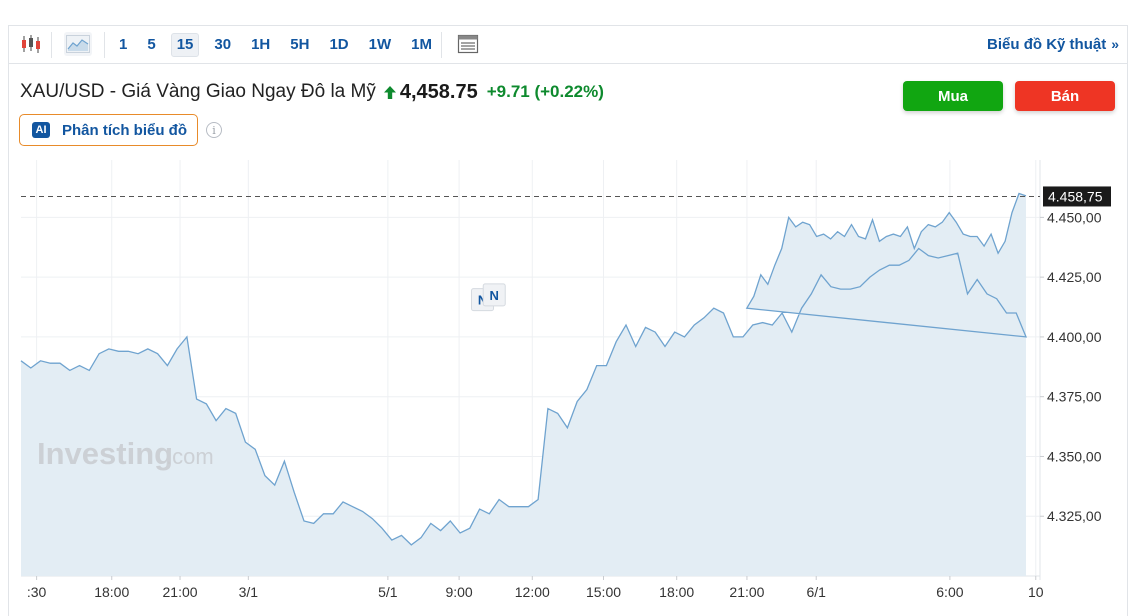  Describe the element at coordinates (37, 592) in the screenshot. I see `x-tick-label: :30` at that location.